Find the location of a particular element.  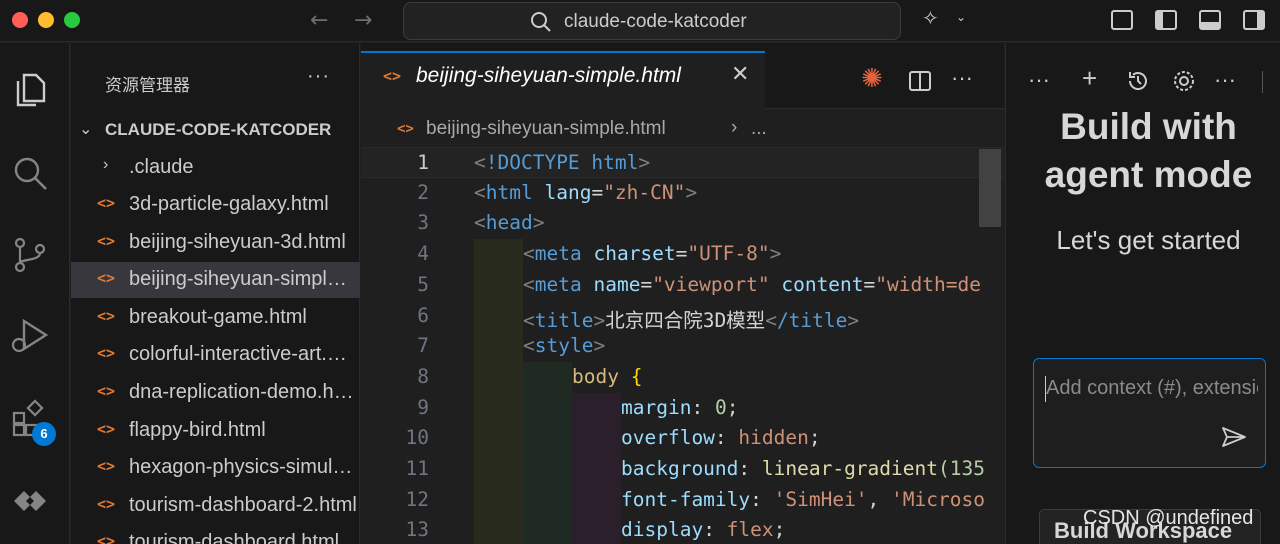

close-icon: ✕ is located at coordinates (740, 74).